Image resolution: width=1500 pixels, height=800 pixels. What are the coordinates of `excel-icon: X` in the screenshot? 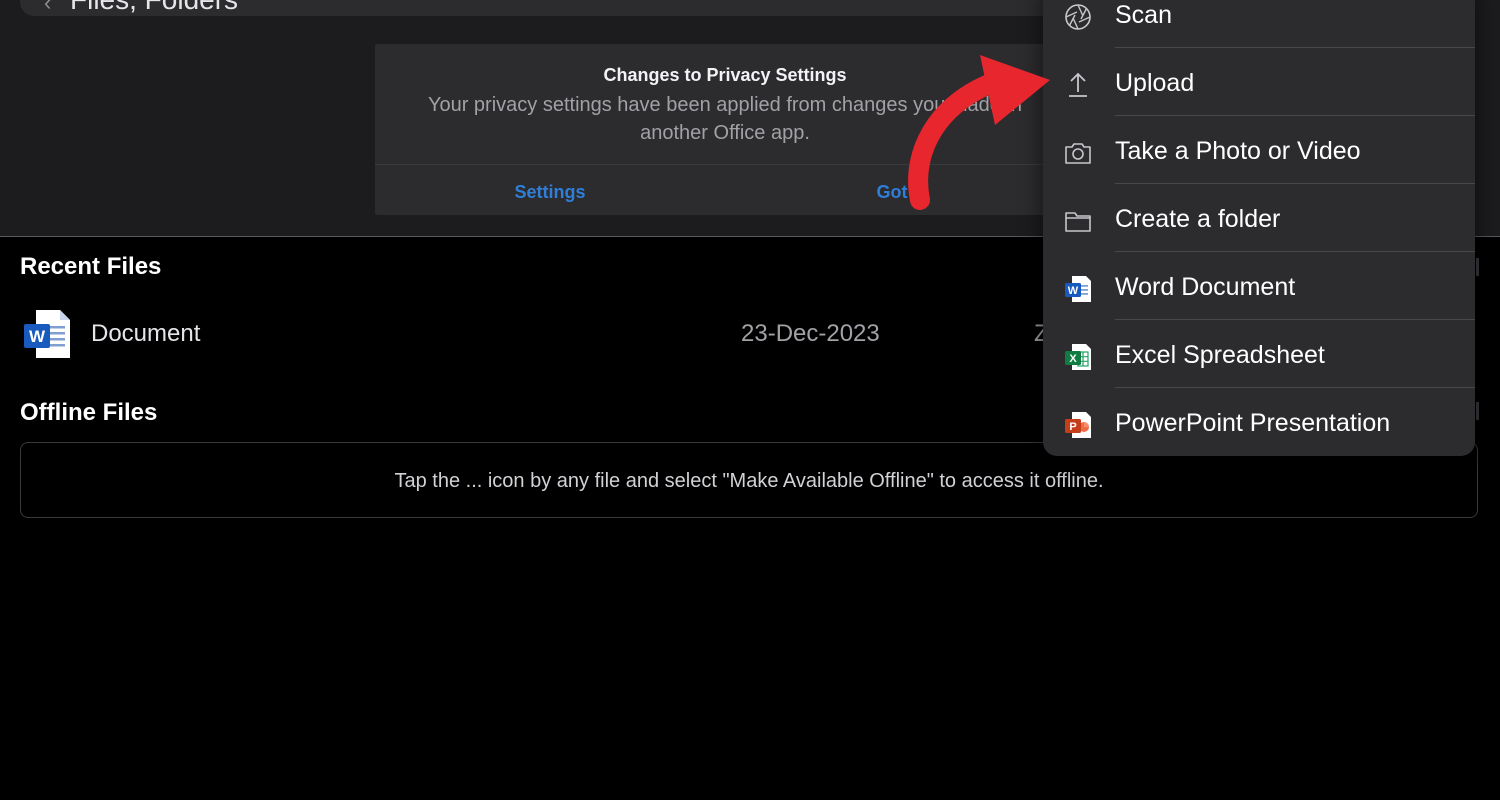 It's located at (1078, 357).